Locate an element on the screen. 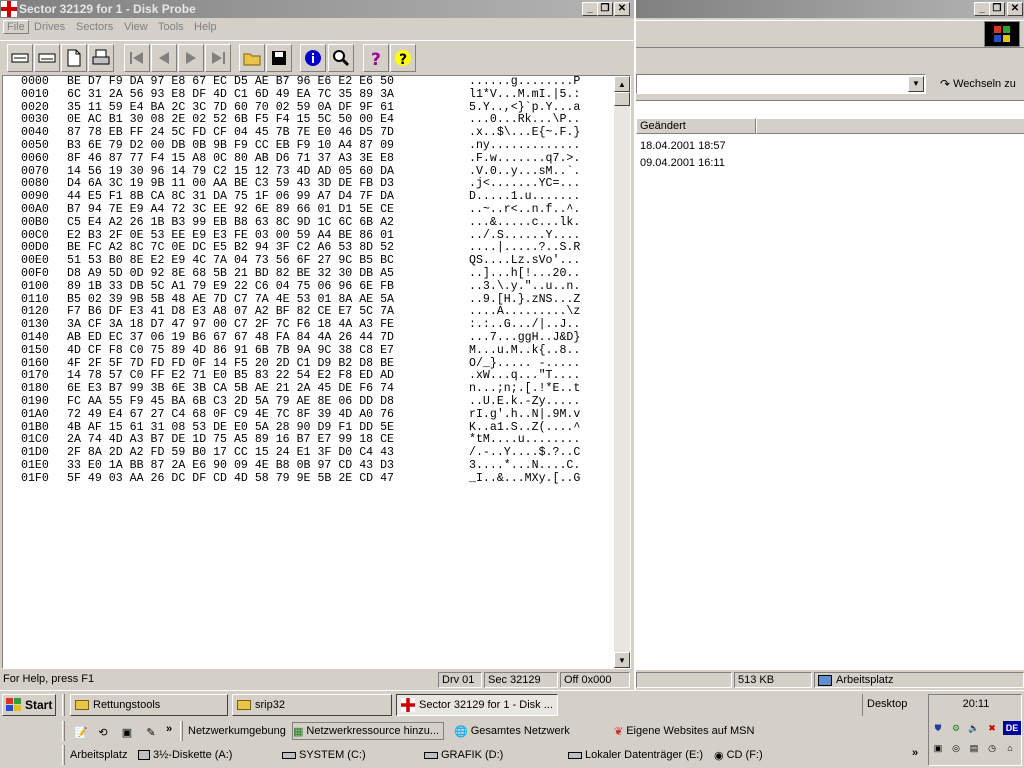  link-msn-websites: ❦ Eigene Websites auf MSN is located at coordinates (684, 731).